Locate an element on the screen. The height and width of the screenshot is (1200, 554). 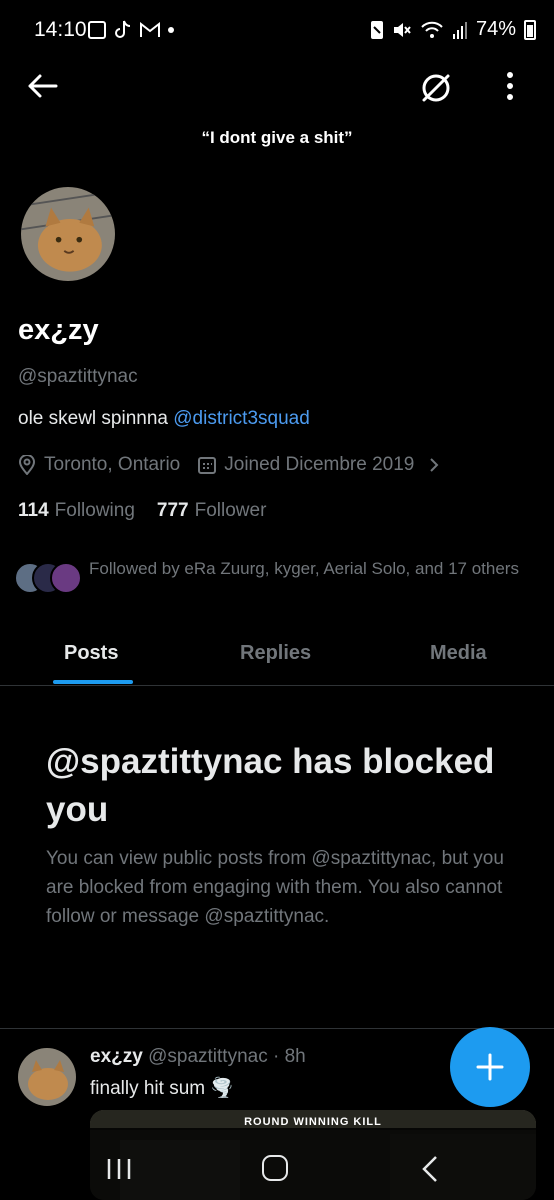
profile-avatar is located at coordinates (68, 234).